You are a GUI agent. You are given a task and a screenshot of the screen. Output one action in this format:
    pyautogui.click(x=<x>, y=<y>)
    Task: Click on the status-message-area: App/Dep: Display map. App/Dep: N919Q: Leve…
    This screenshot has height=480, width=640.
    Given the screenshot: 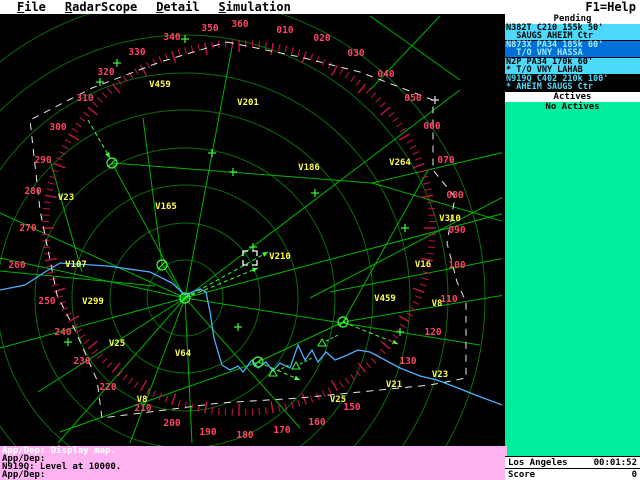 What is the action you would take?
    pyautogui.click(x=253, y=463)
    